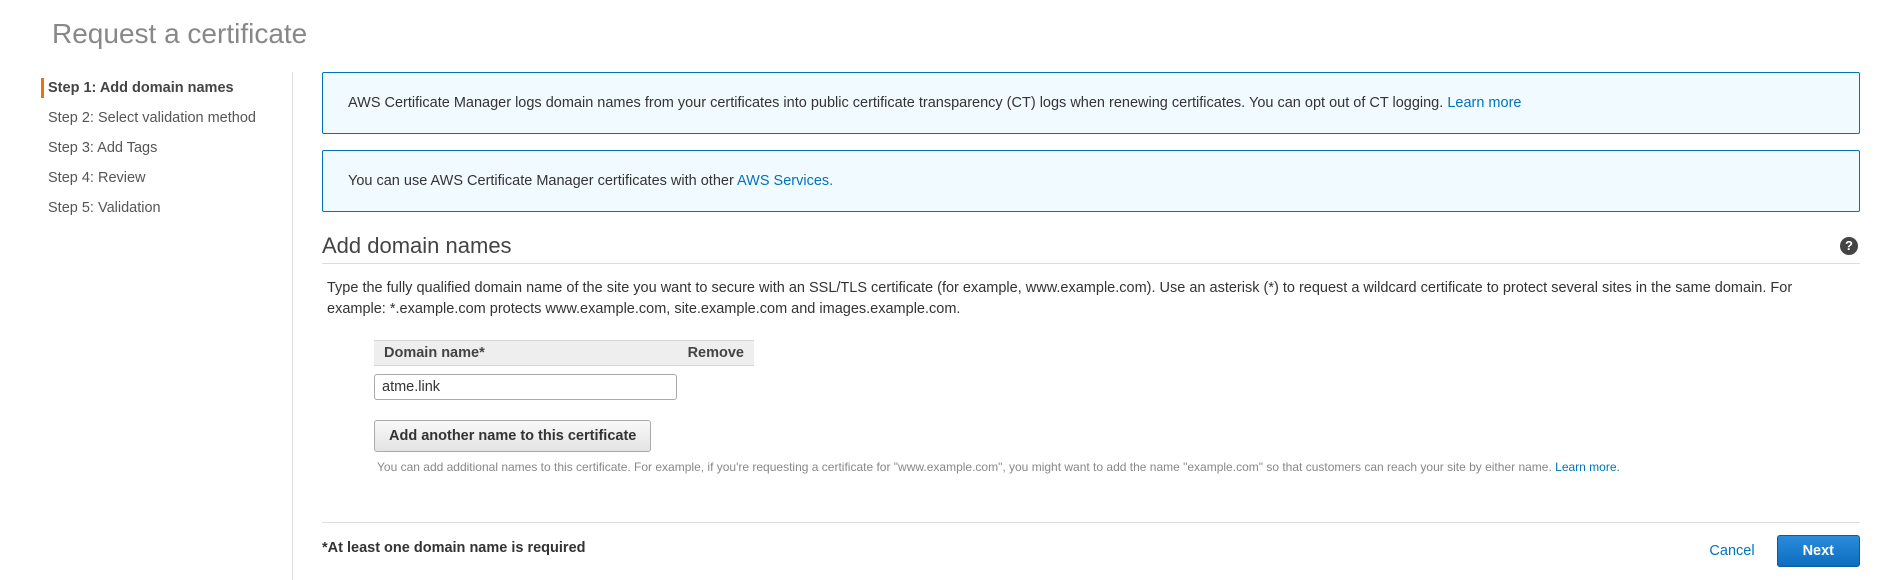  I want to click on ct-learn-more-link: Learn more, so click(1484, 103).